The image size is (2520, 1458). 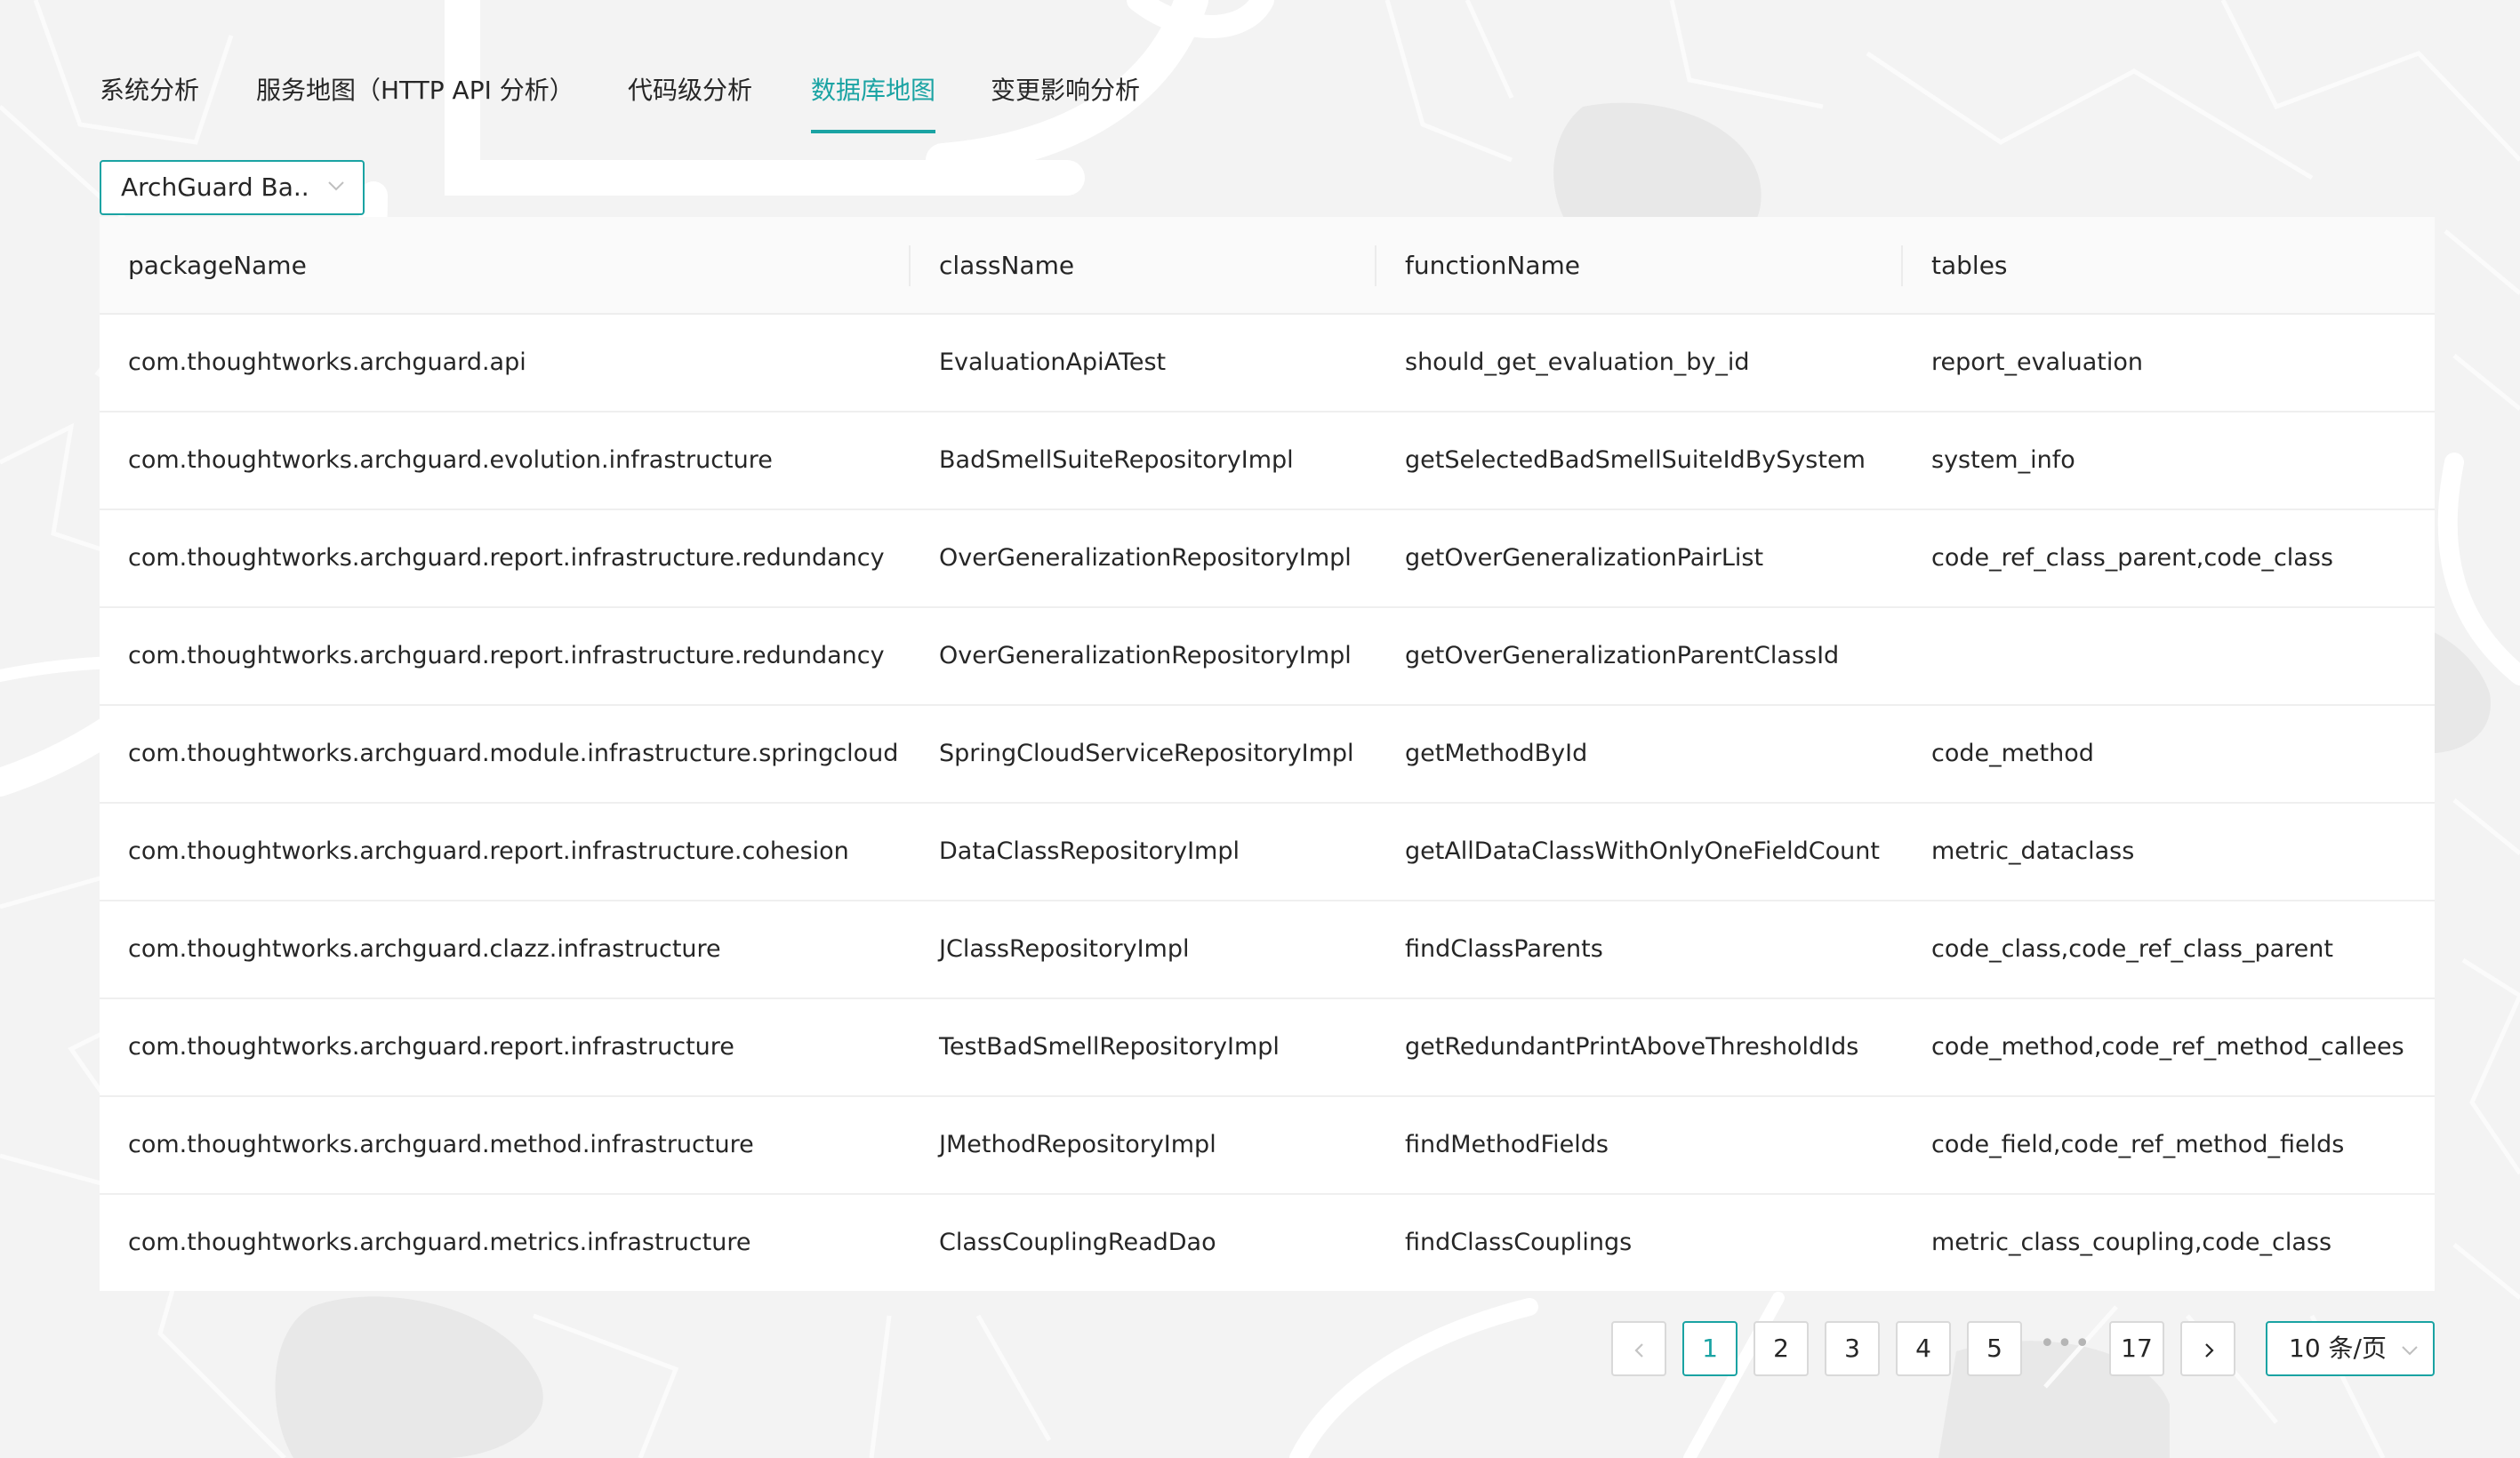 What do you see at coordinates (690, 102) in the screenshot?
I see `tab-code-analysis: 代码级分析` at bounding box center [690, 102].